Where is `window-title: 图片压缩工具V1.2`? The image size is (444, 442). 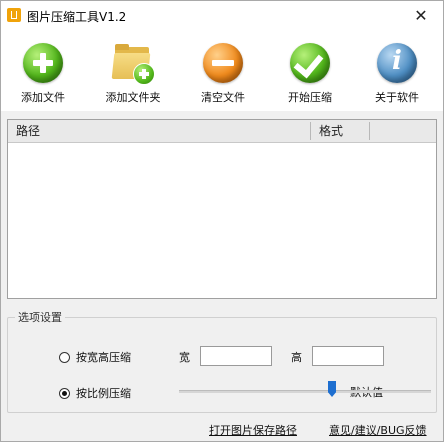
window-title: 图片压缩工具V1.2 is located at coordinates (77, 17).